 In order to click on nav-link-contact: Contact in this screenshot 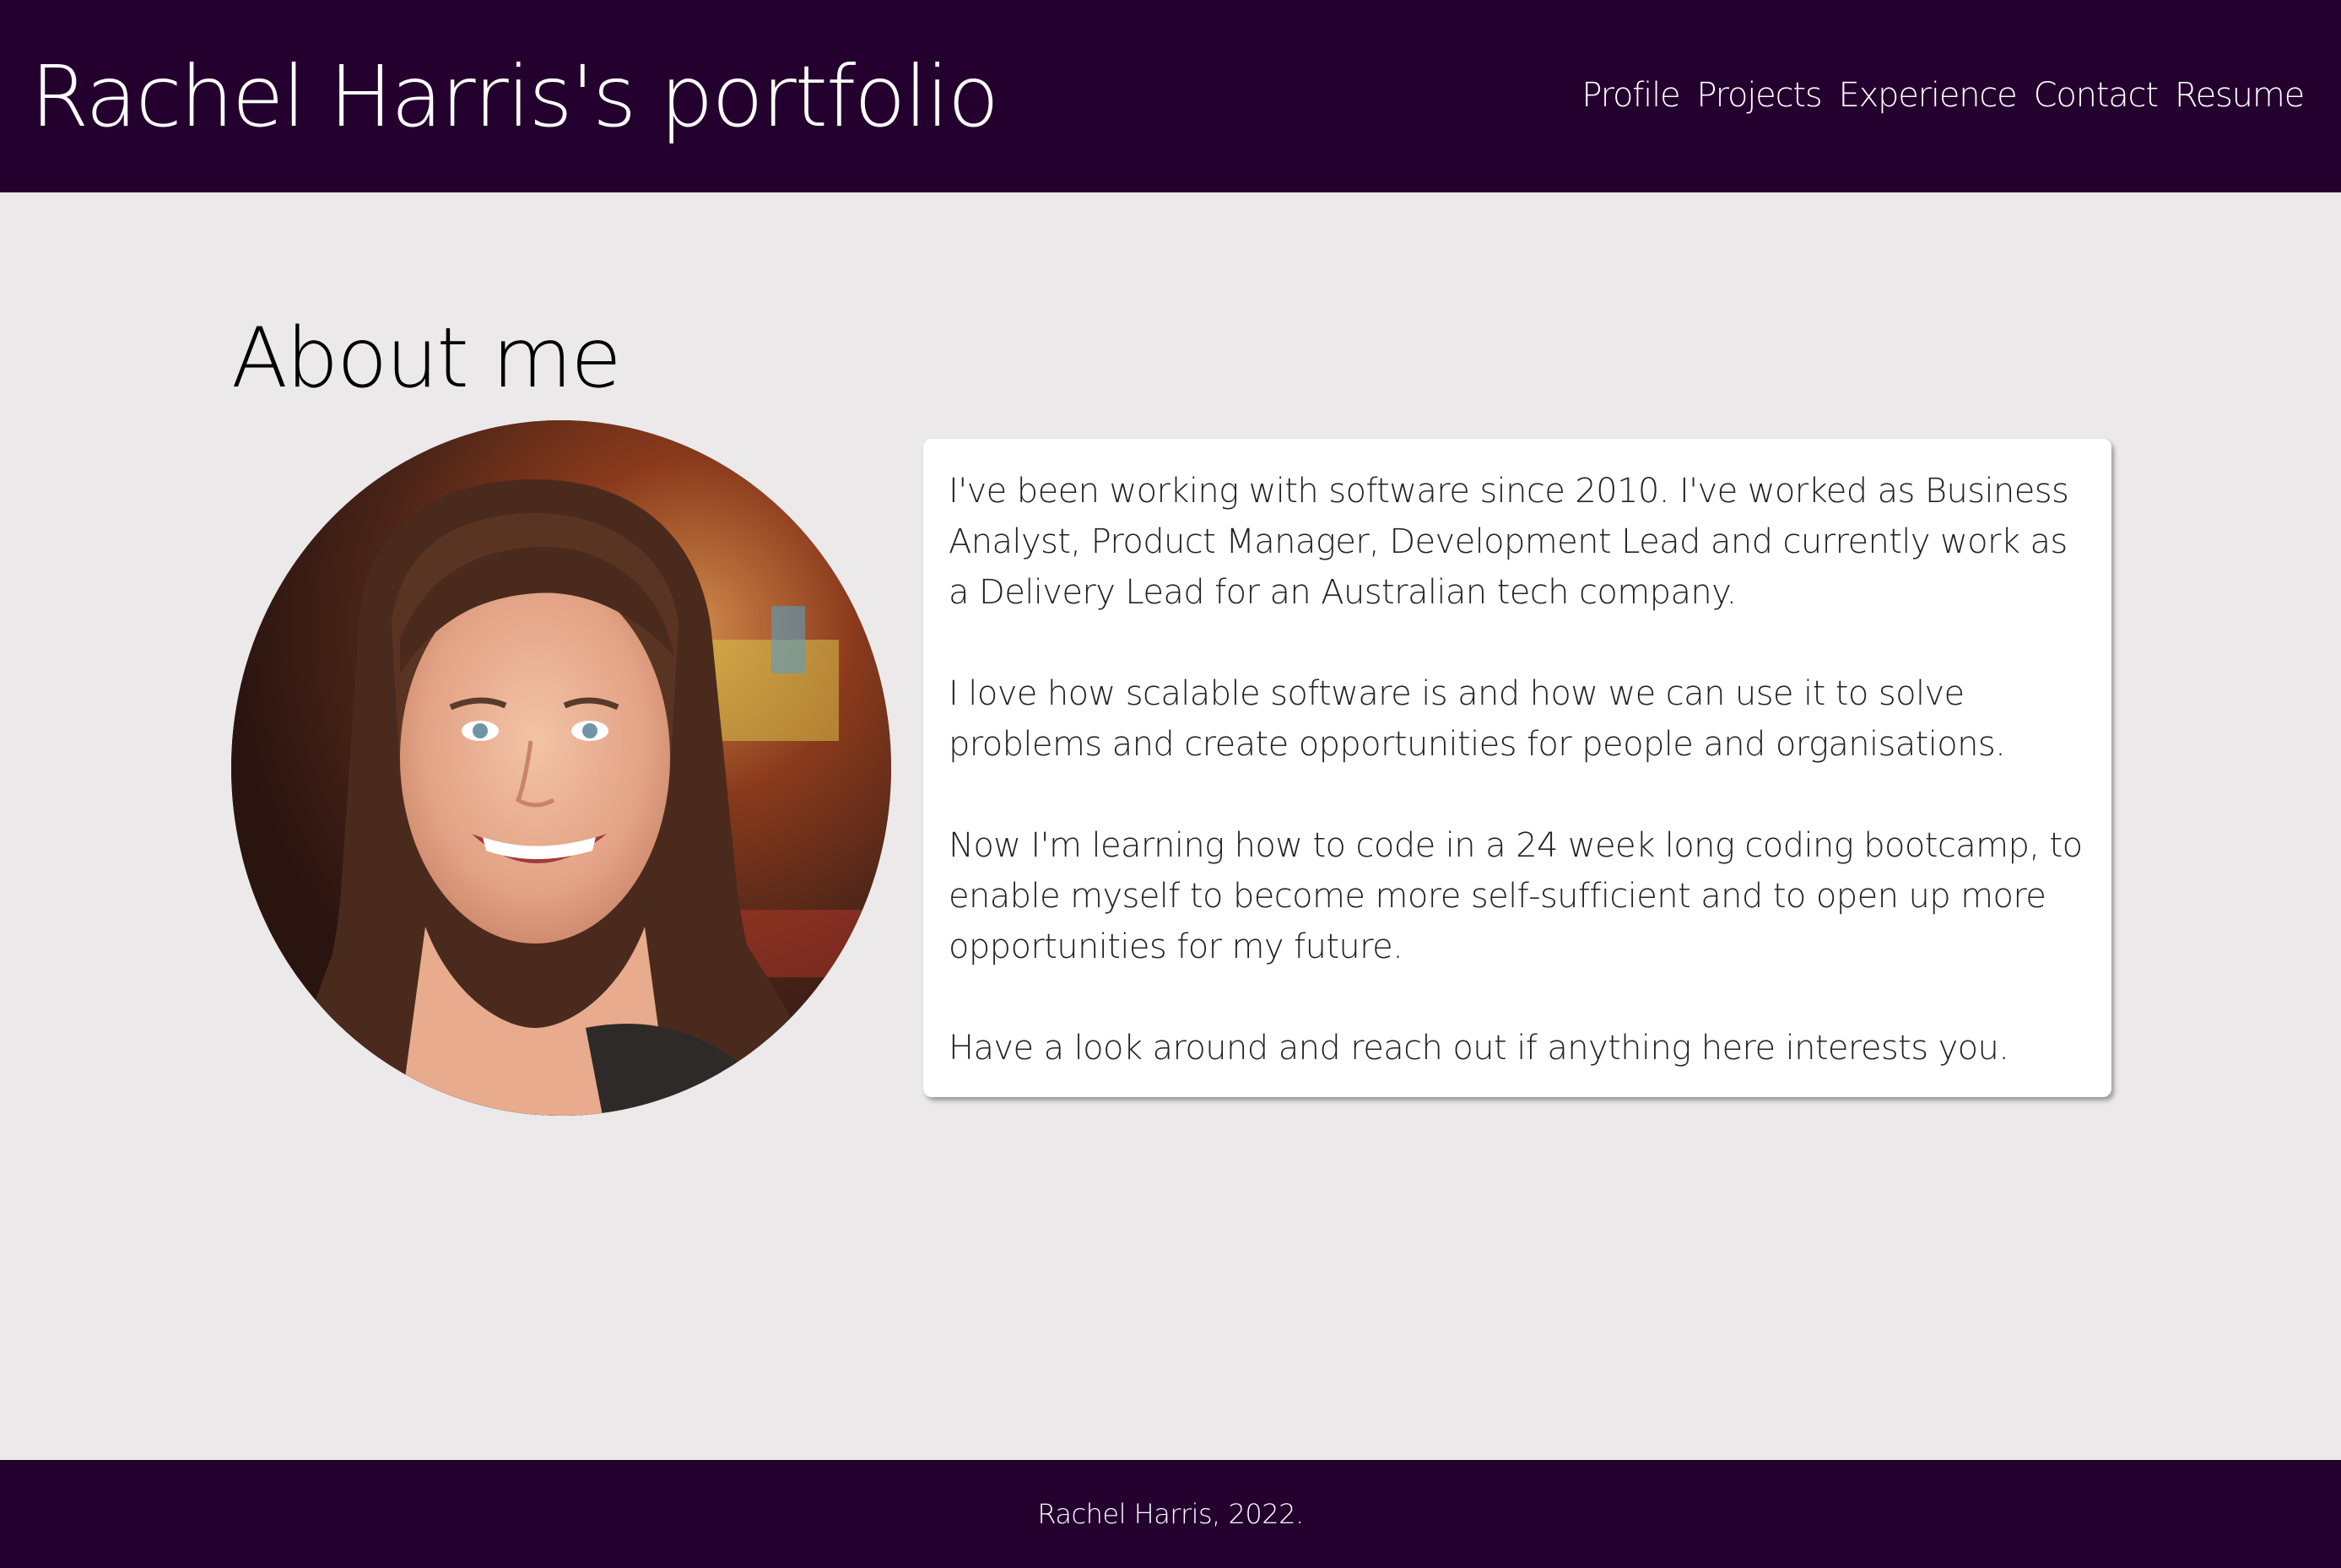, I will do `click(2096, 95)`.